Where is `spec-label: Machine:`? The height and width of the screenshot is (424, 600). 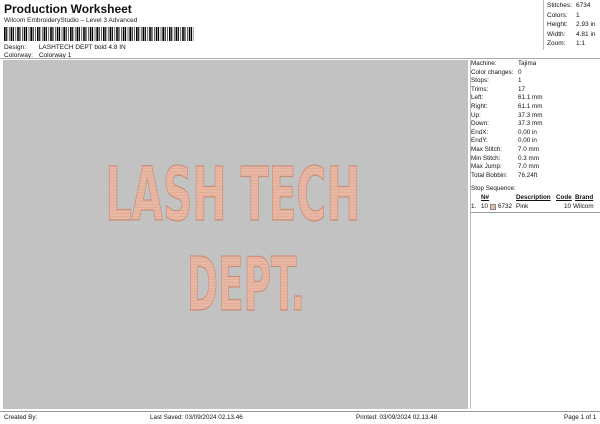
spec-label: Machine: is located at coordinates (484, 63).